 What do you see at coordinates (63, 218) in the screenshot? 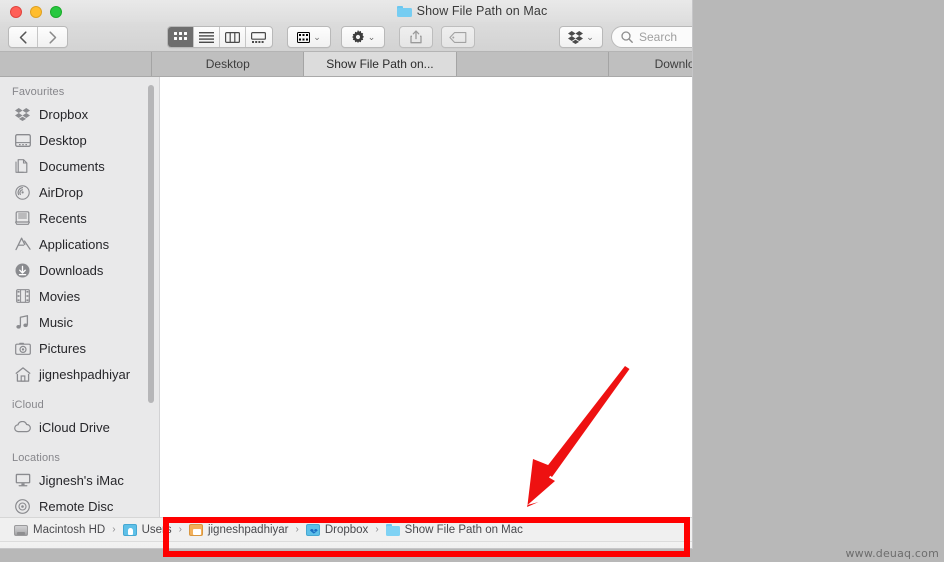
I see `sidebar-item-label: Recents` at bounding box center [63, 218].